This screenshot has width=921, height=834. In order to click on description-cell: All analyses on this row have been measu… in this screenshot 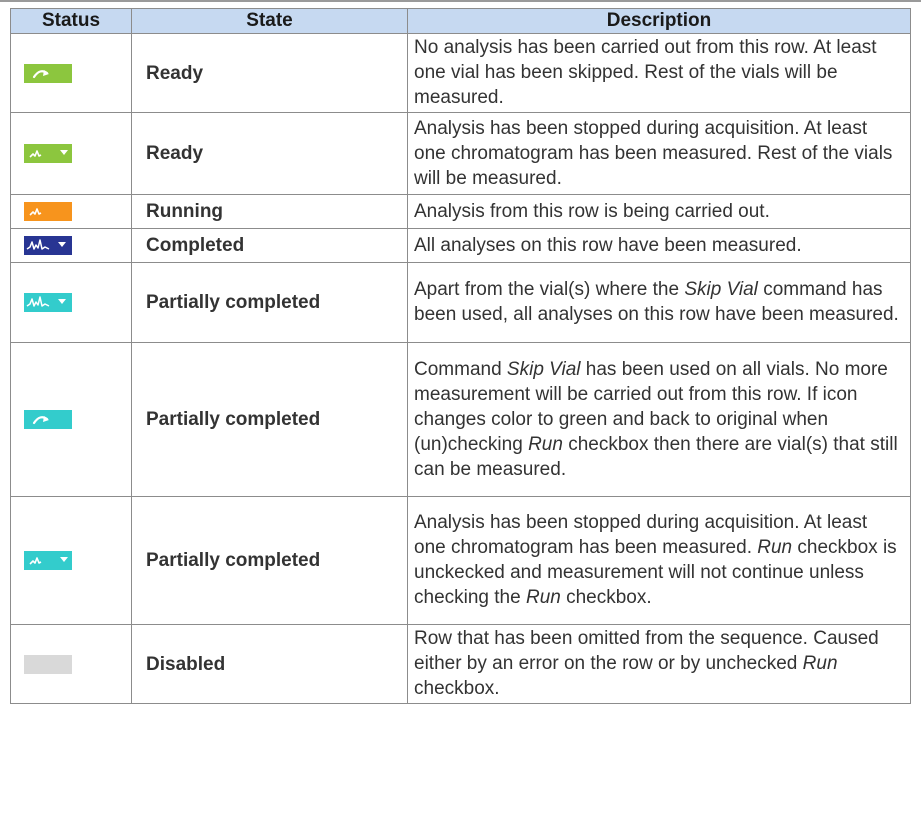, I will do `click(659, 245)`.